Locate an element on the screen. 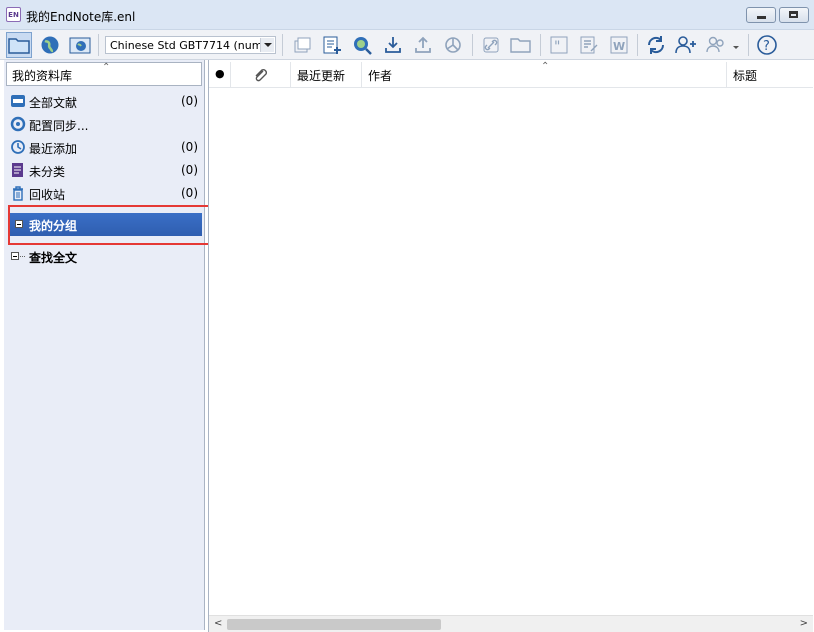 This screenshot has height=632, width=814. copy-to-local-button is located at coordinates (302, 45).